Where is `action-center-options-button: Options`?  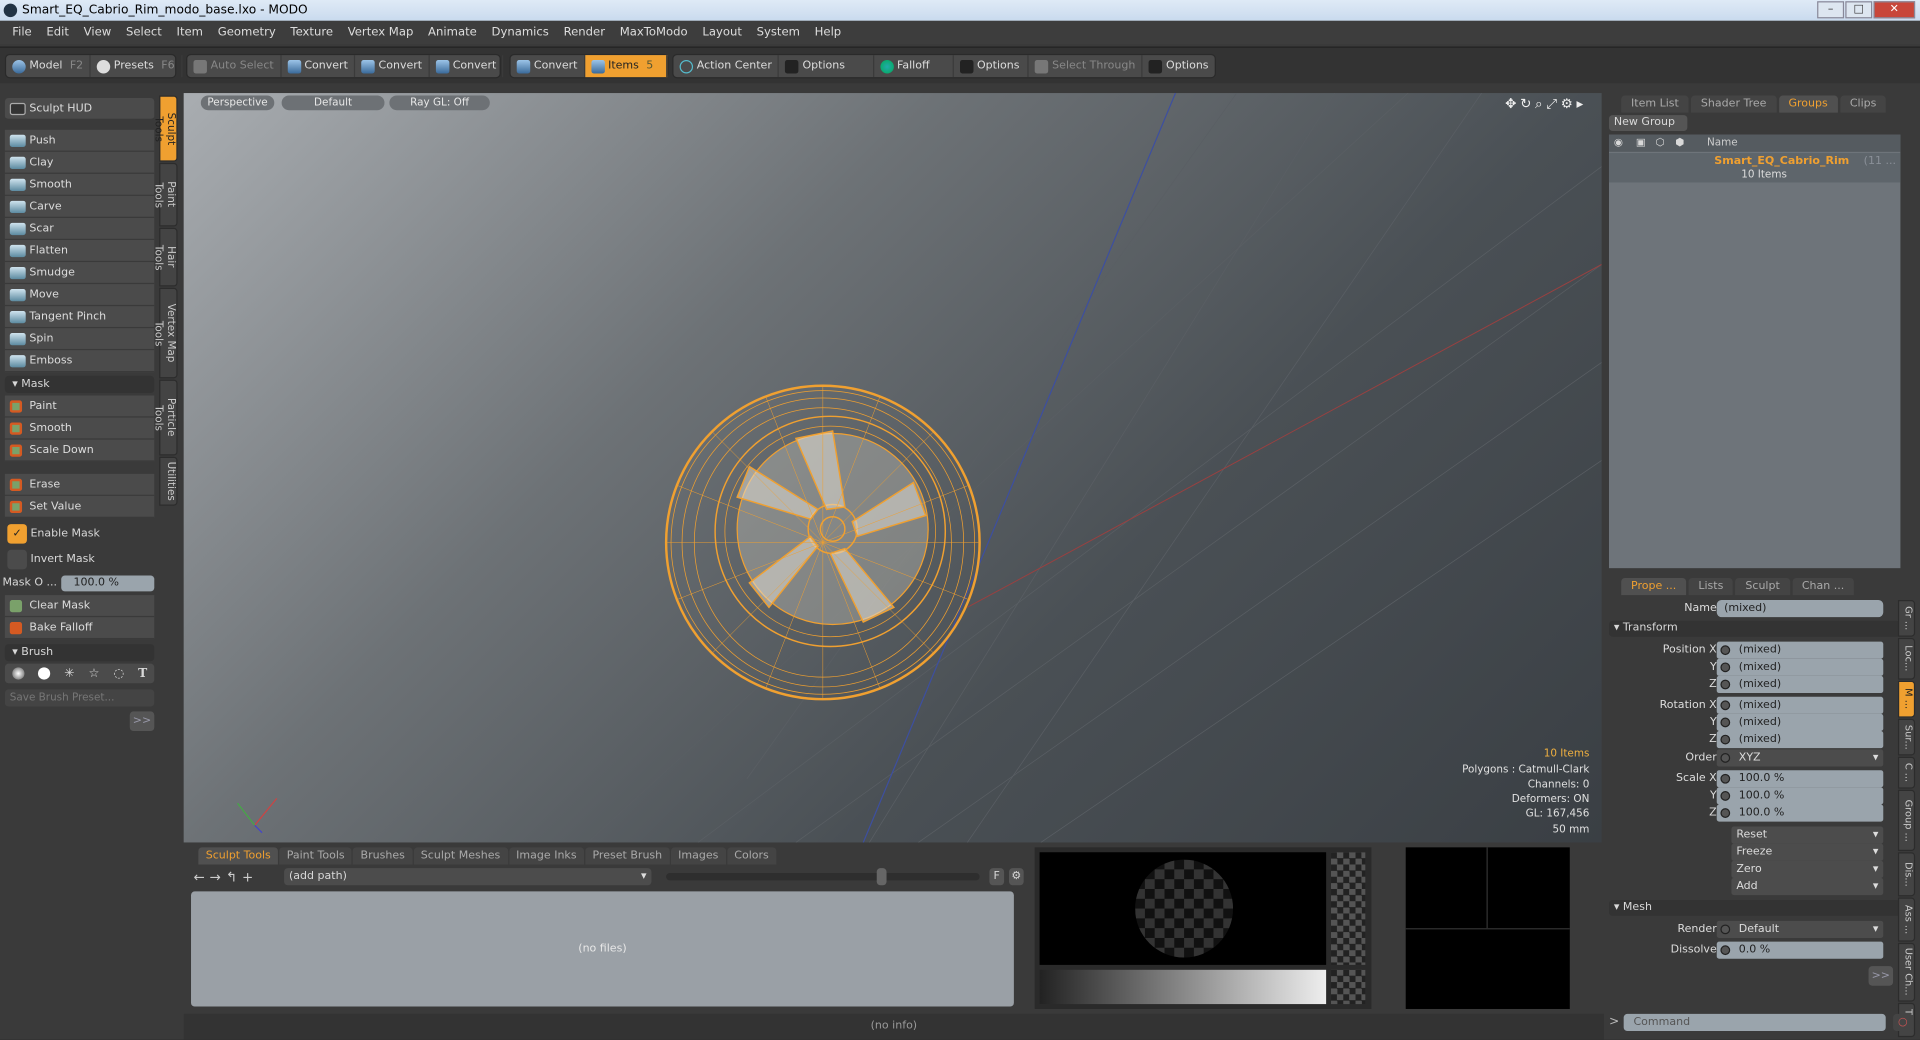
action-center-options-button: Options is located at coordinates (826, 66).